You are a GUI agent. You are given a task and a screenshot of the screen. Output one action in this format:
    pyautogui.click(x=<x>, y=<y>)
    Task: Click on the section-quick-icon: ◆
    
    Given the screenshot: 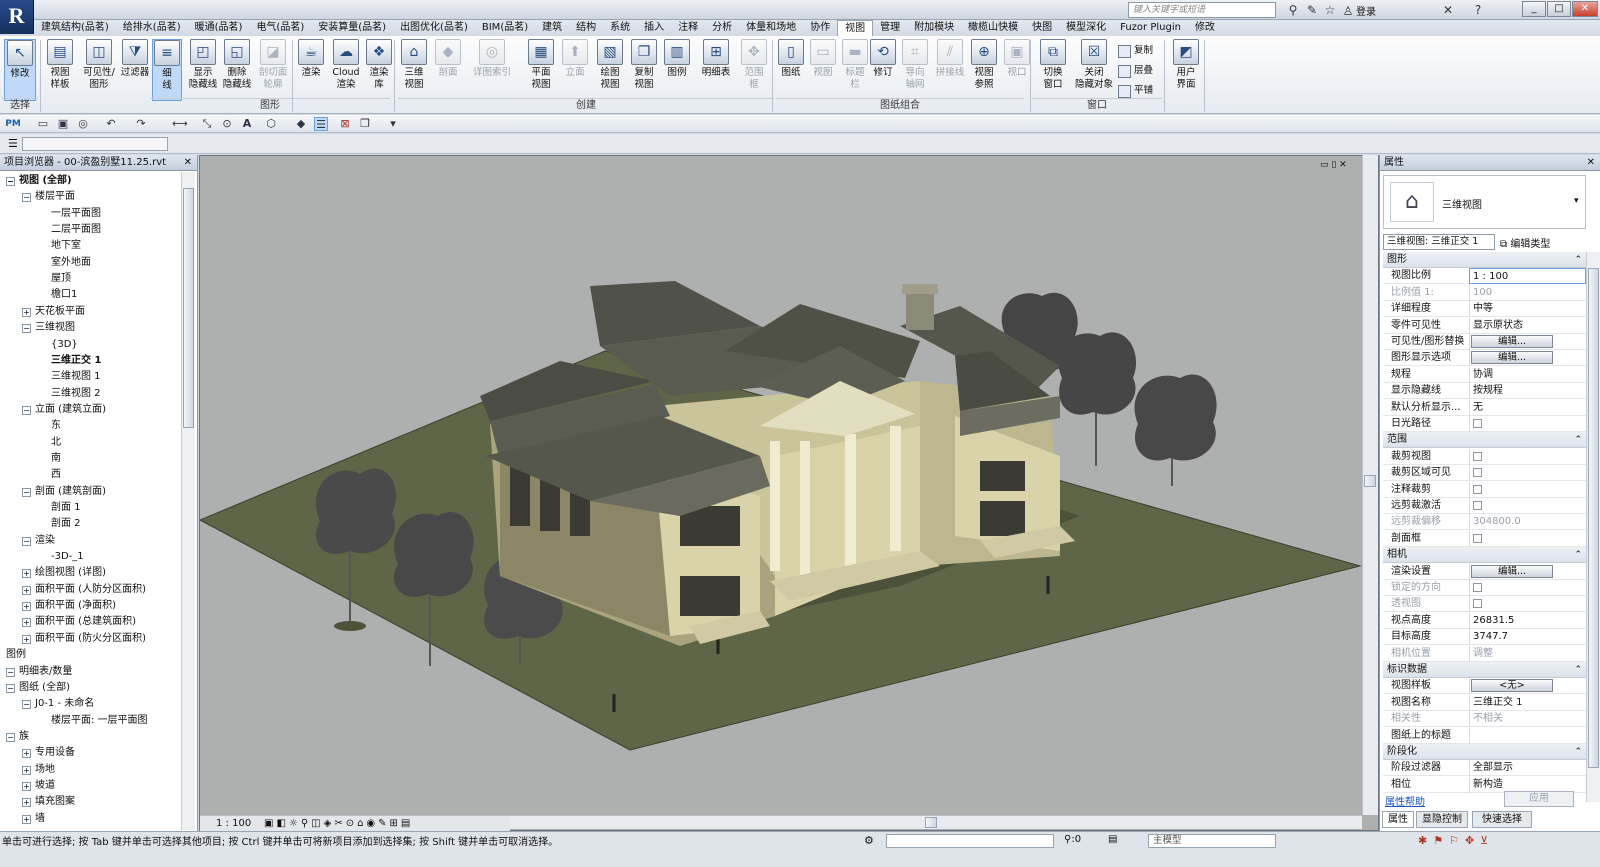 What is the action you would take?
    pyautogui.click(x=301, y=124)
    